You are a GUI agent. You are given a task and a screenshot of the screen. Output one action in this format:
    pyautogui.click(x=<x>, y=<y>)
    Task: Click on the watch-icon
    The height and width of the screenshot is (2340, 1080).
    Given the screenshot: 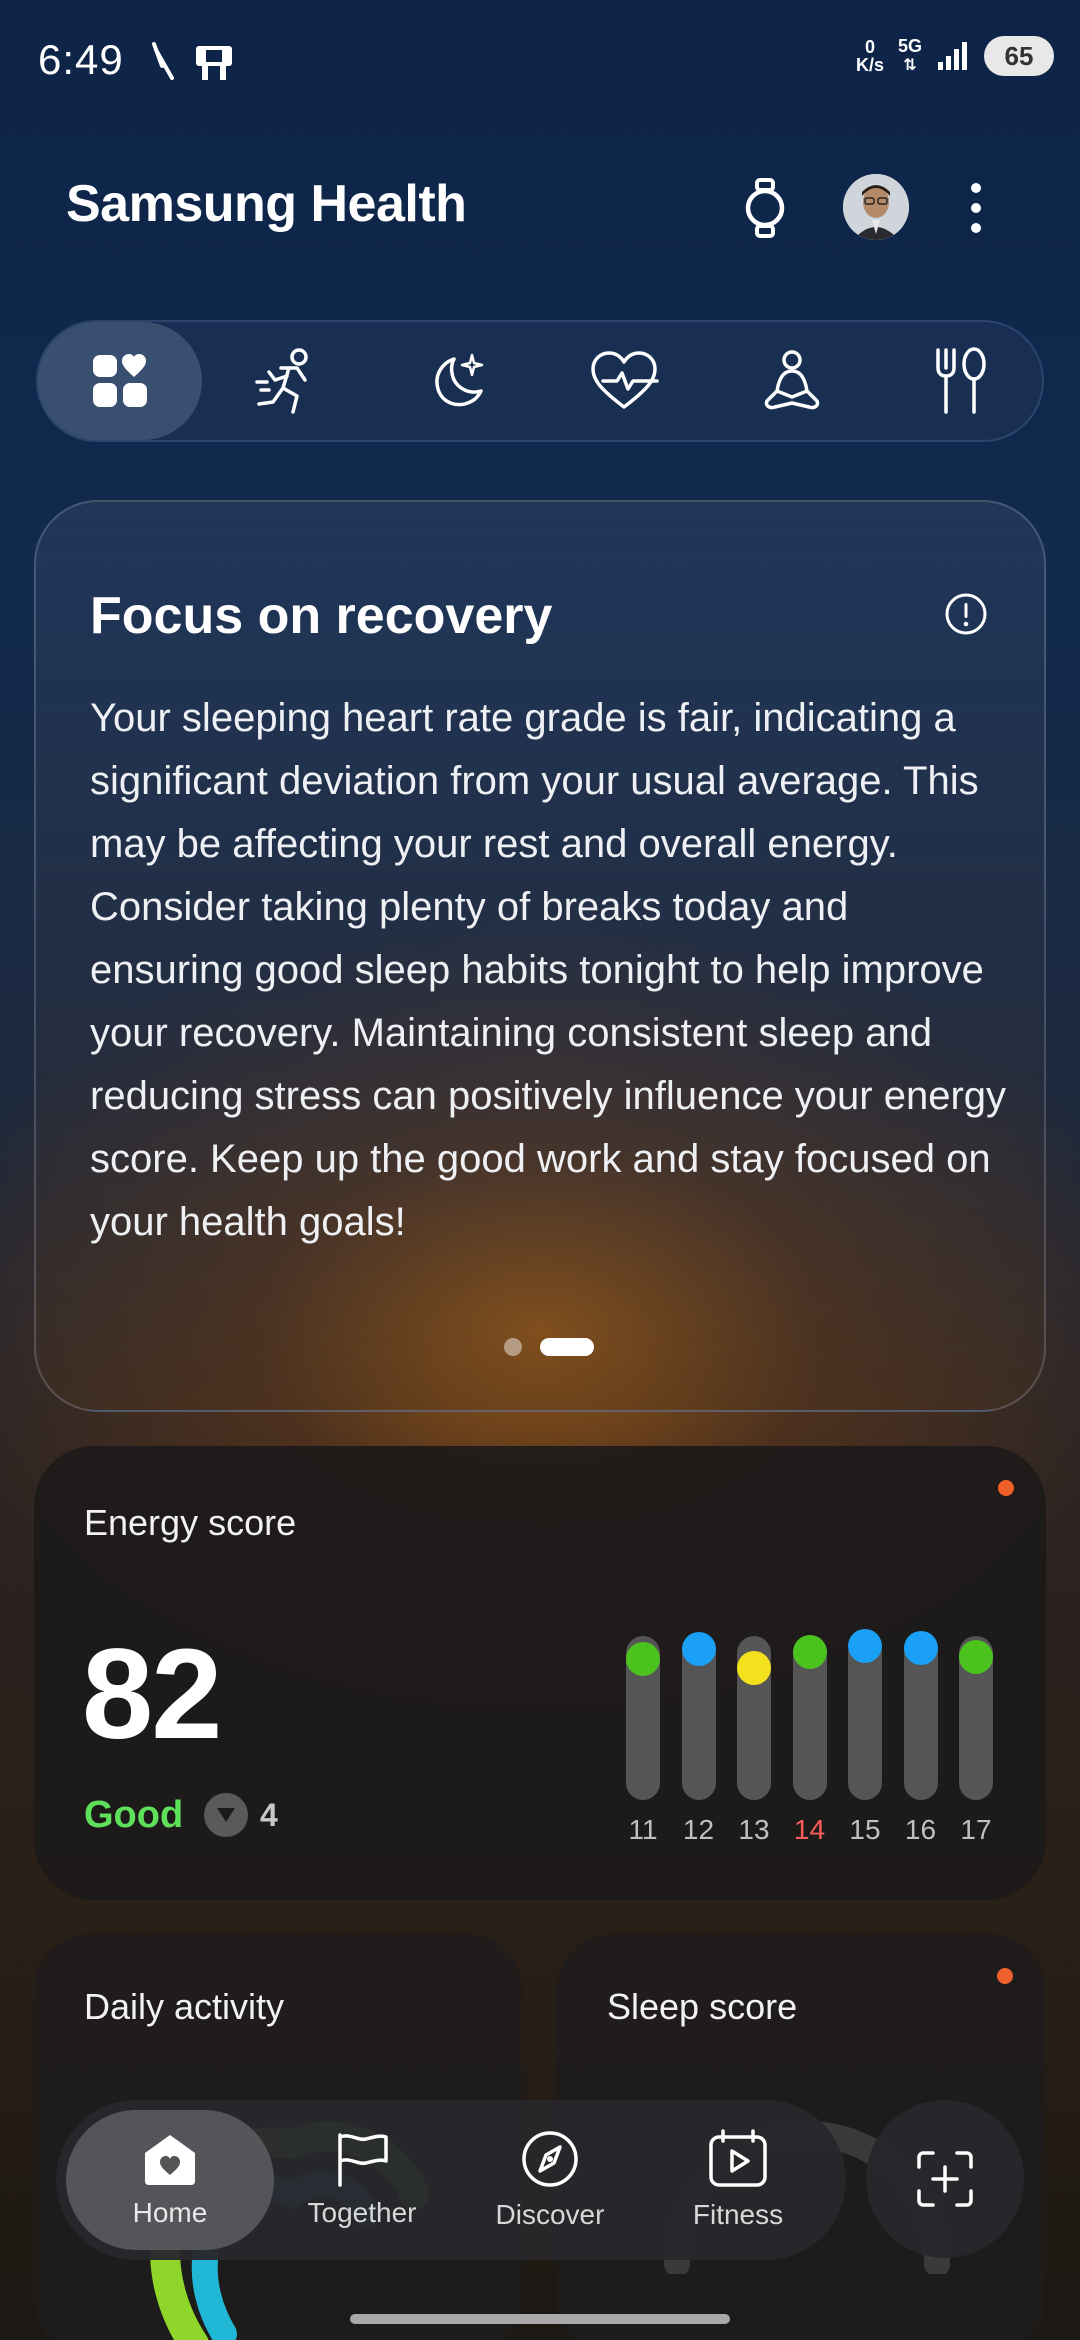 What is the action you would take?
    pyautogui.click(x=765, y=208)
    